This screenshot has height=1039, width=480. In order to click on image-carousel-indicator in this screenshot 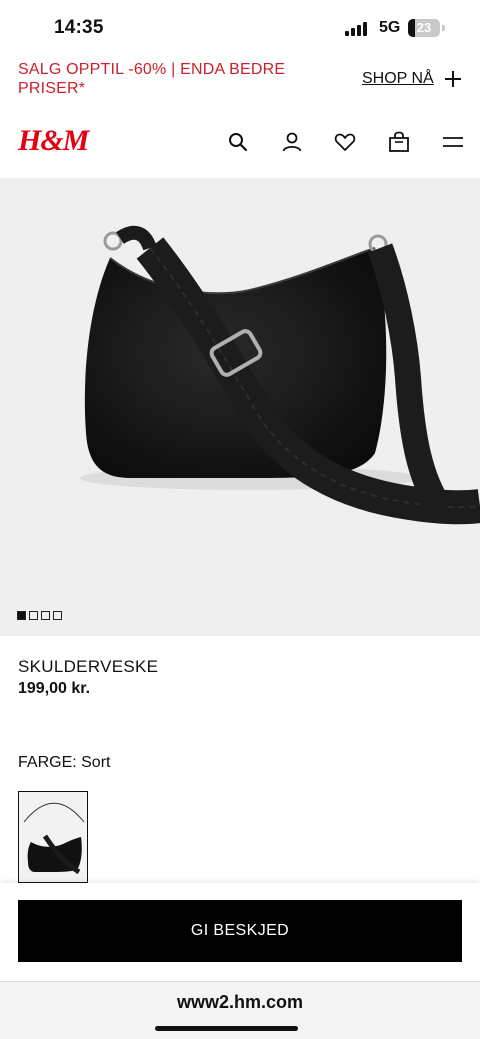, I will do `click(41, 616)`.